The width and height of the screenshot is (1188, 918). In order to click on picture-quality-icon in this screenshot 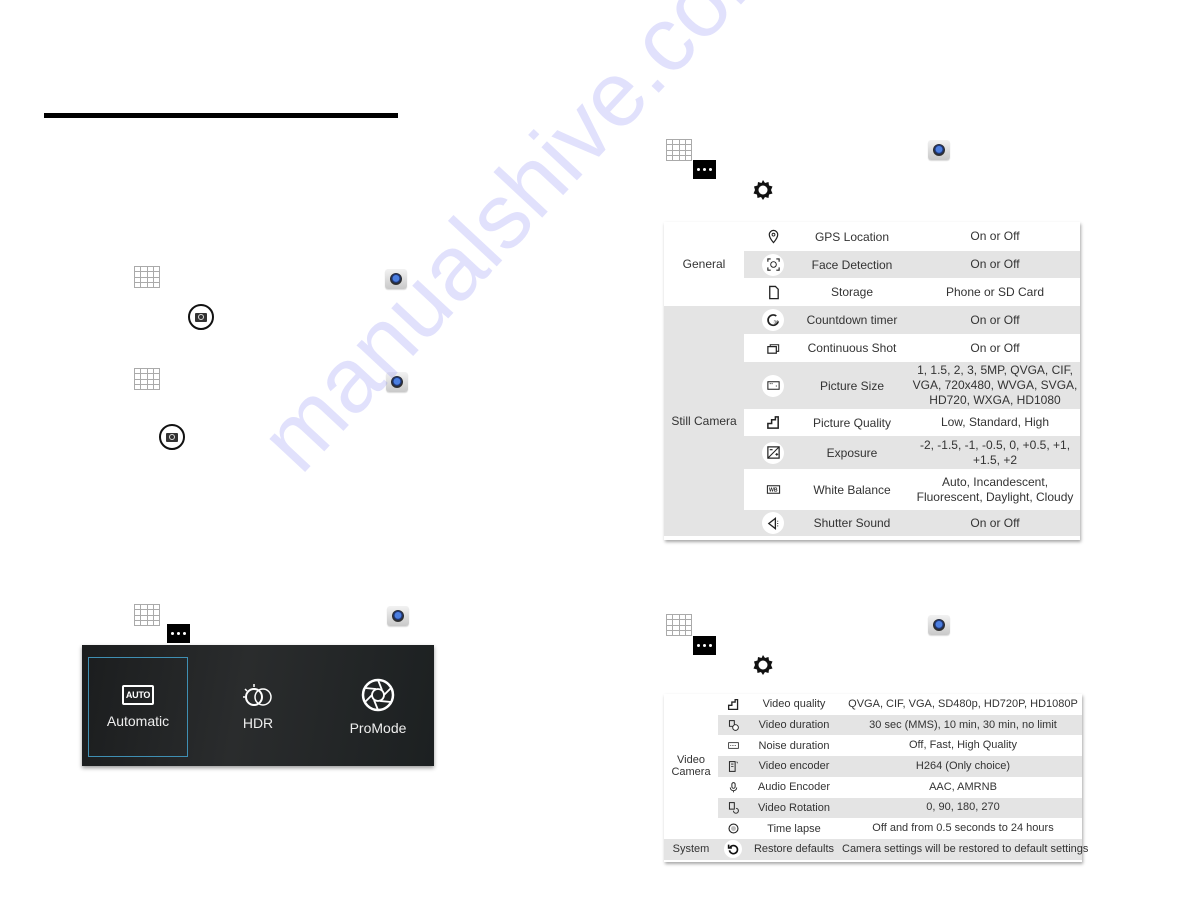, I will do `click(772, 422)`.